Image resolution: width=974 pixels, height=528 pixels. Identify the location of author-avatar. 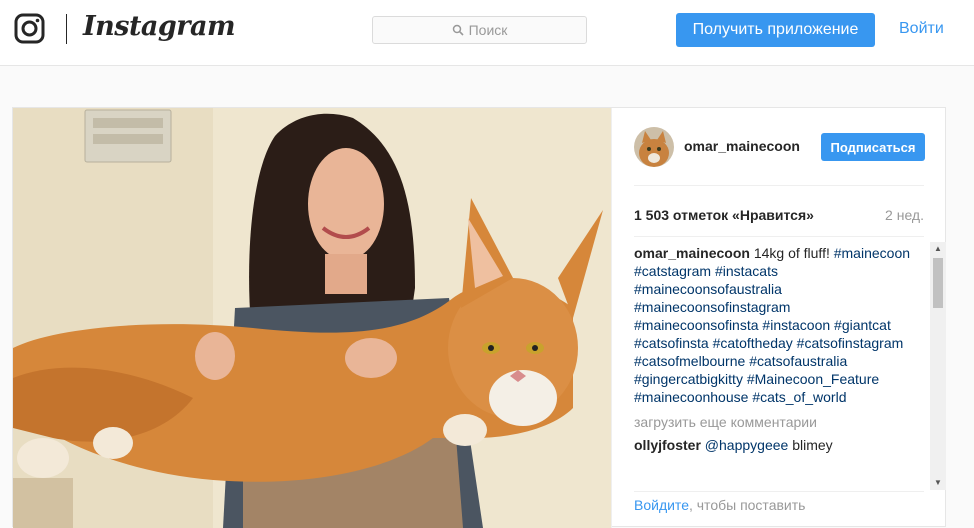
(654, 147).